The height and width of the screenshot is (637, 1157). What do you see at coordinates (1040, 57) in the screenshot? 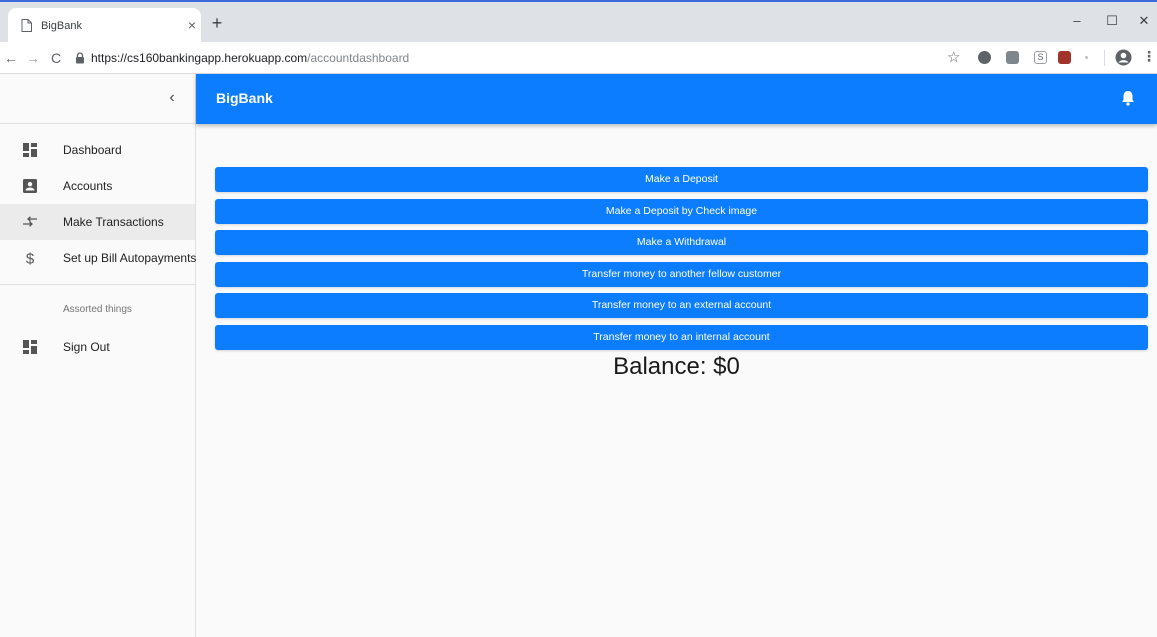
I see `extension-s-icon: S` at bounding box center [1040, 57].